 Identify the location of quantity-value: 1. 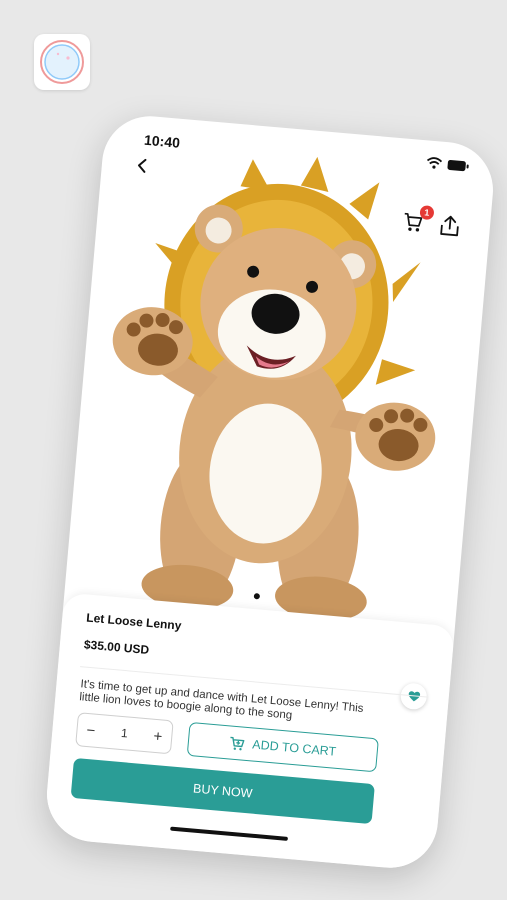
(124, 733).